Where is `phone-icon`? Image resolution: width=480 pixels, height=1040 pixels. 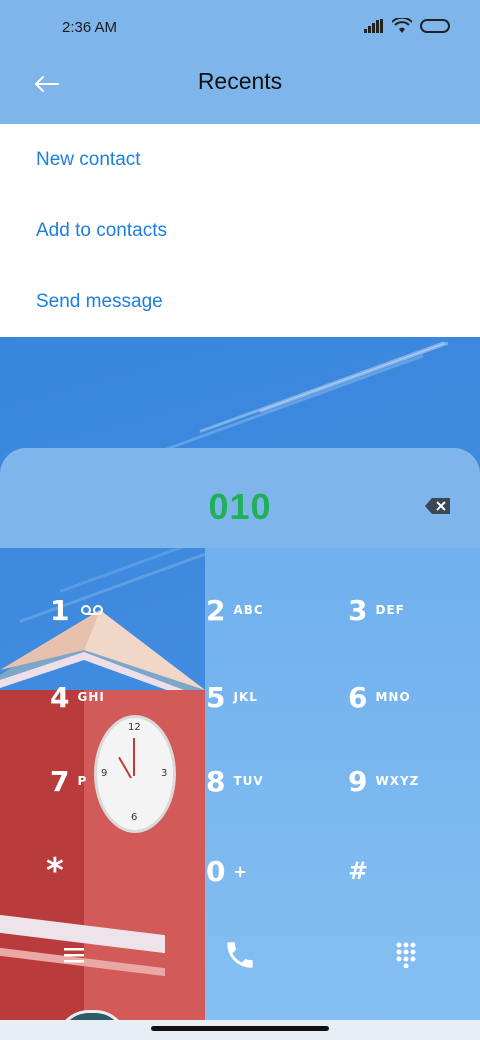 phone-icon is located at coordinates (240, 955).